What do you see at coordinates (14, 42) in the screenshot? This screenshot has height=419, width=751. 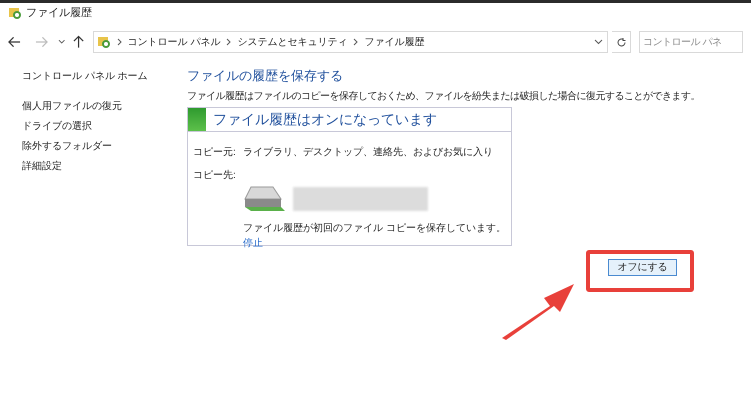 I see `back-arrow-icon` at bounding box center [14, 42].